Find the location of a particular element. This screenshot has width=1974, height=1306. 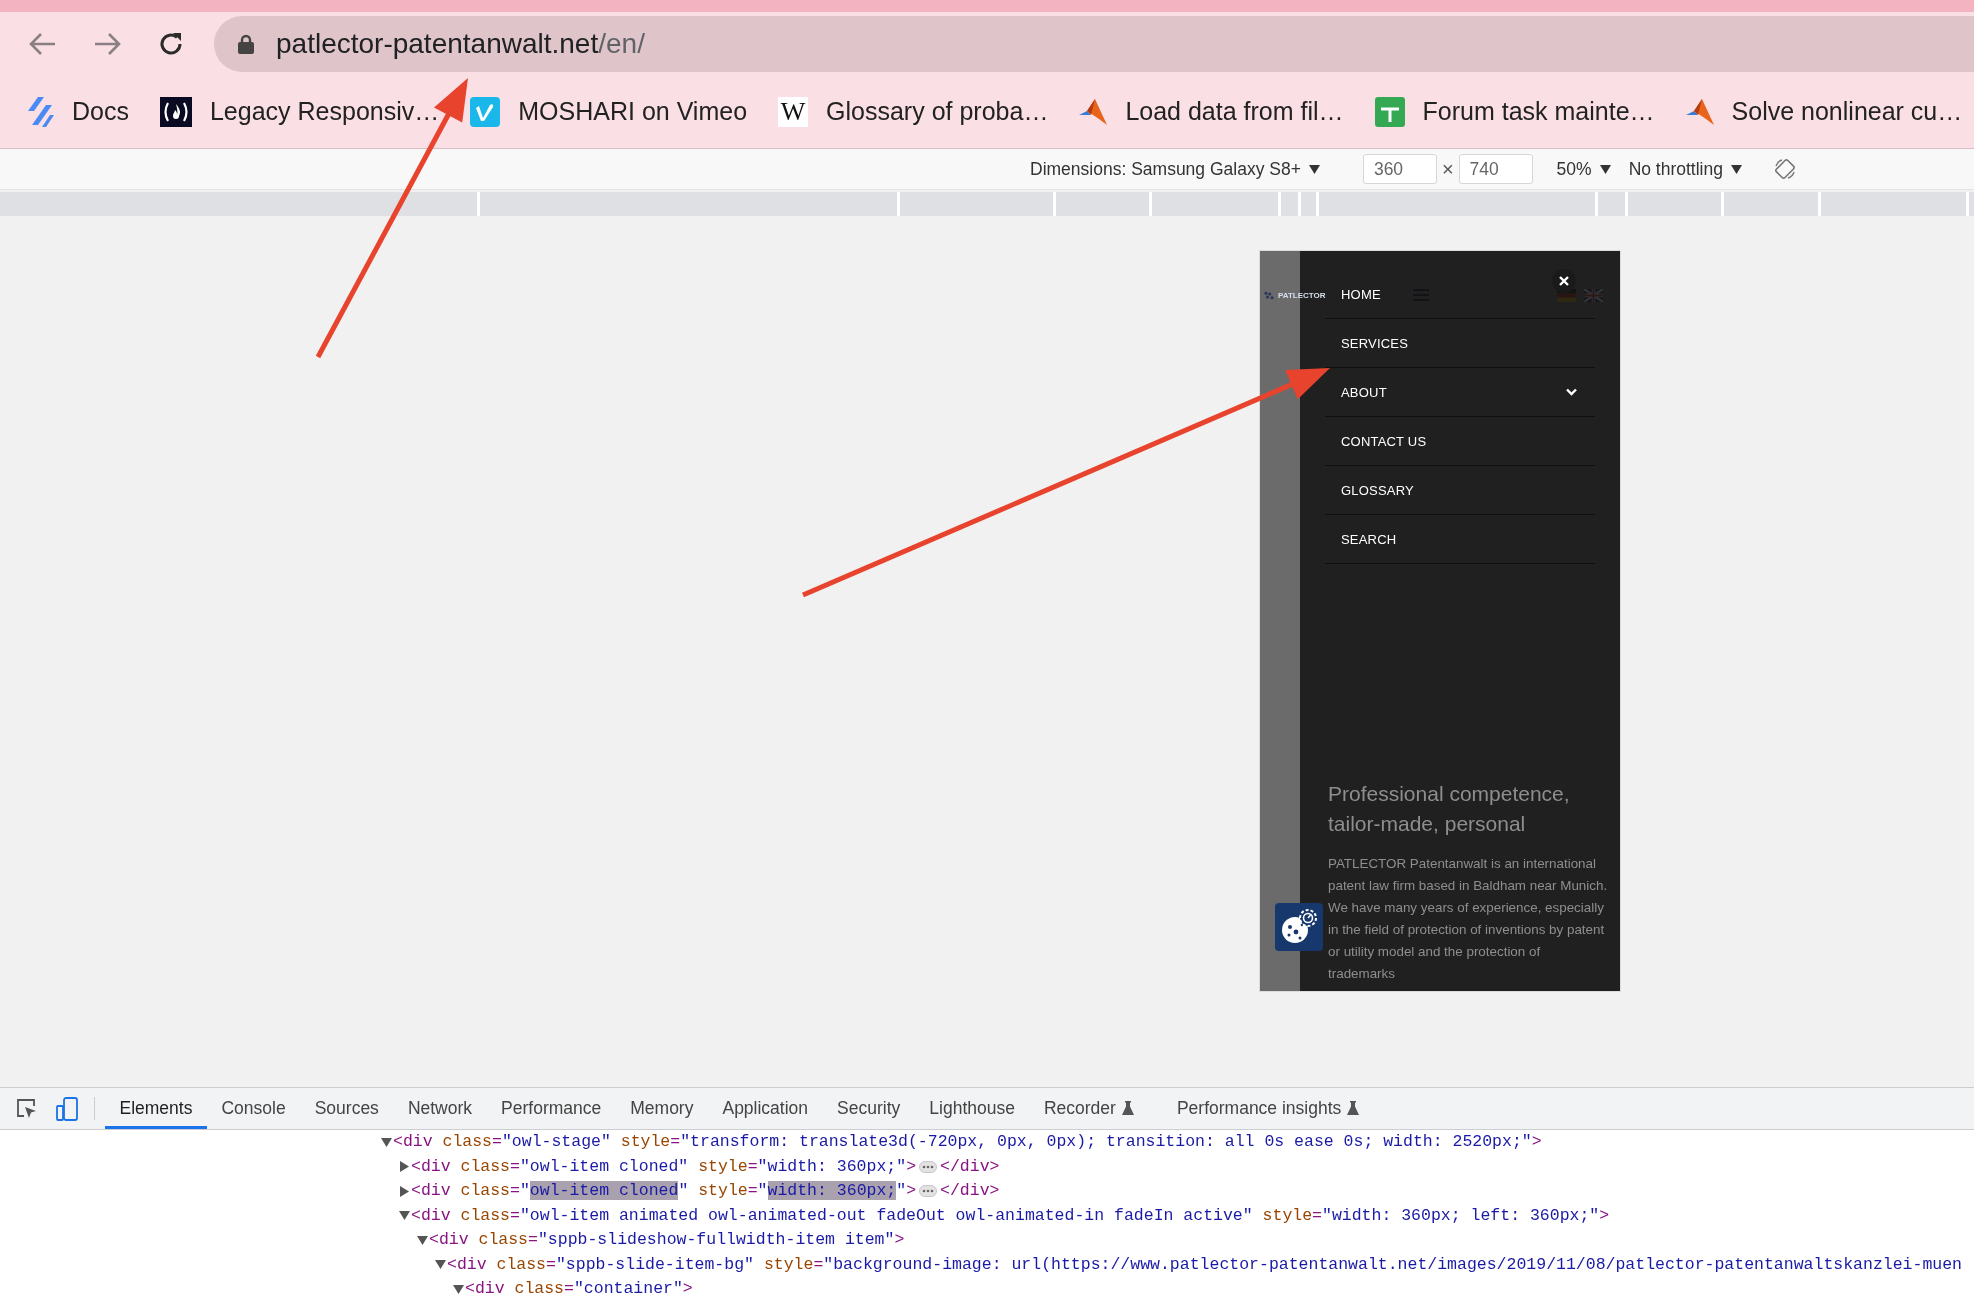

devtools-tab: Recorder is located at coordinates (1089, 1108).